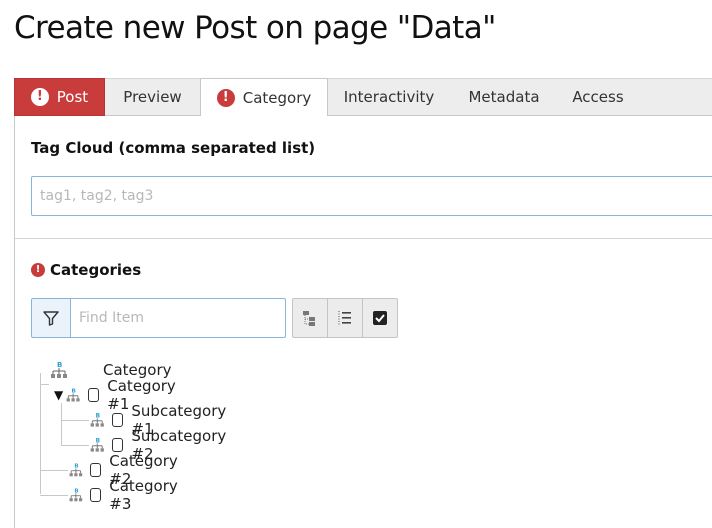  I want to click on tab-interactivity: Interactivity, so click(389, 97).